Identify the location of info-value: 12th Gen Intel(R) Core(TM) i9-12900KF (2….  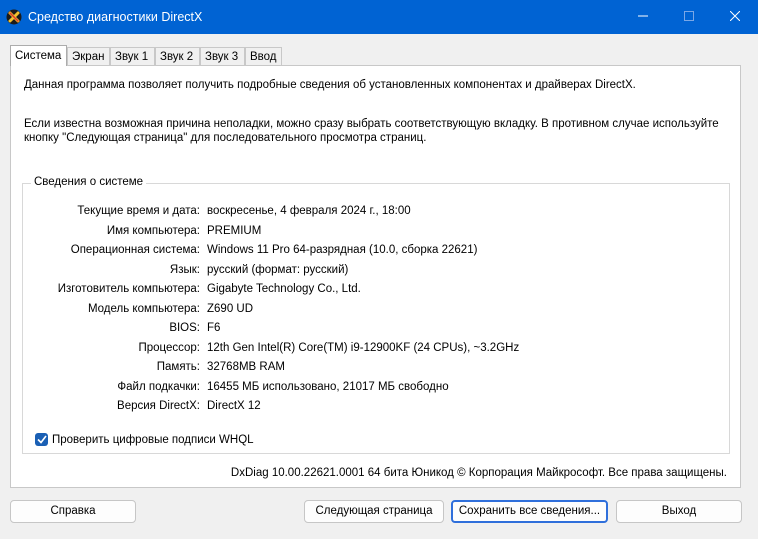
(363, 347).